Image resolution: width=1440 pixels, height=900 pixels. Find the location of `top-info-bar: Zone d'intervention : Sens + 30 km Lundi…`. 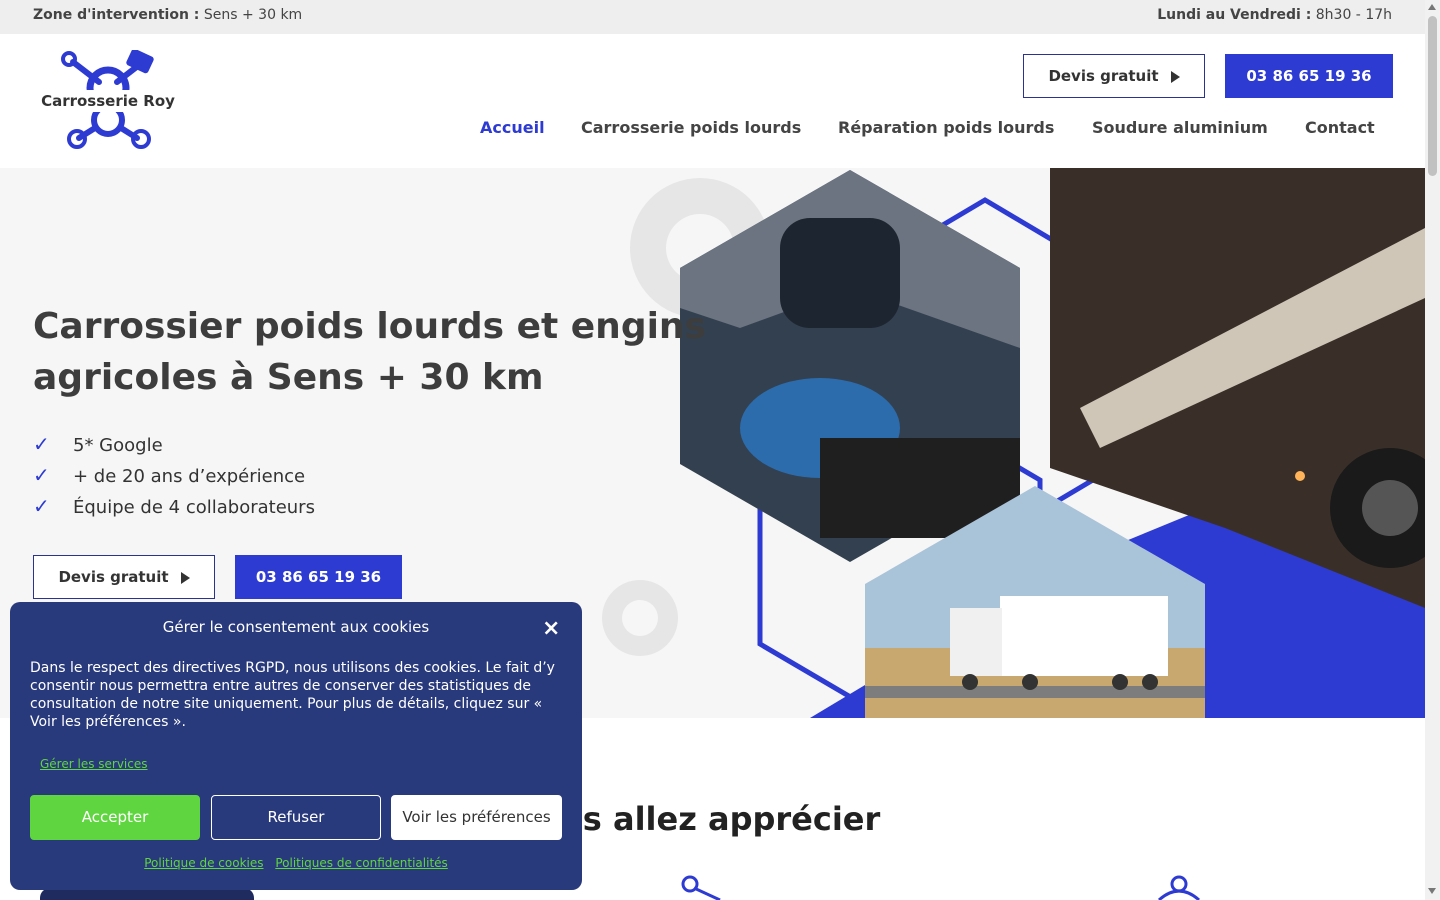

top-info-bar: Zone d'intervention : Sens + 30 km Lundi… is located at coordinates (712, 17).